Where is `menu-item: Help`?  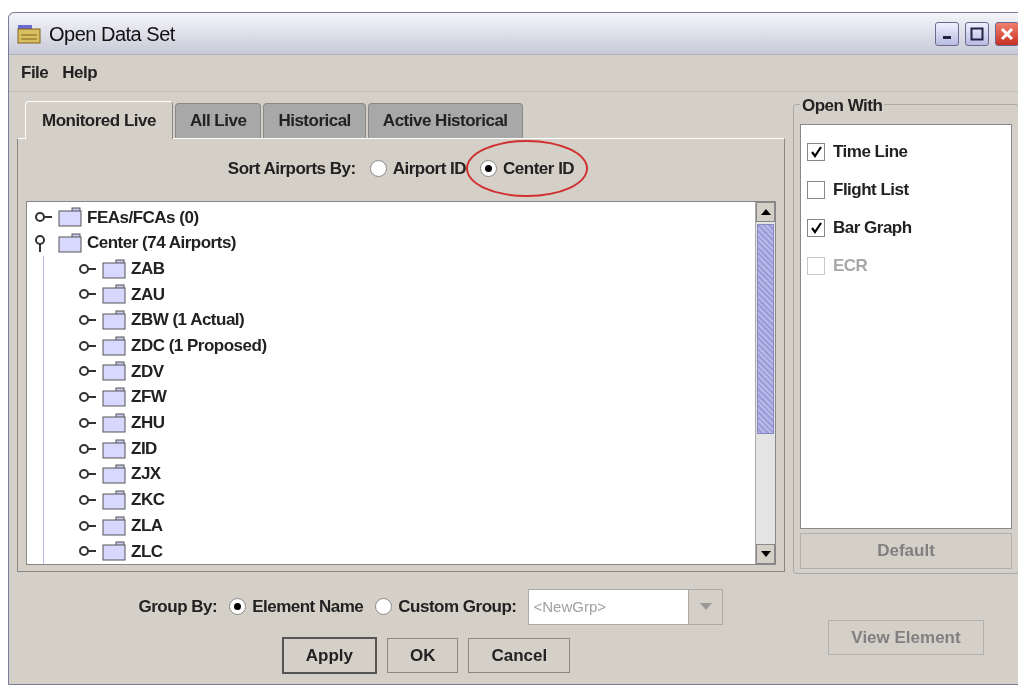
menu-item: Help is located at coordinates (80, 73).